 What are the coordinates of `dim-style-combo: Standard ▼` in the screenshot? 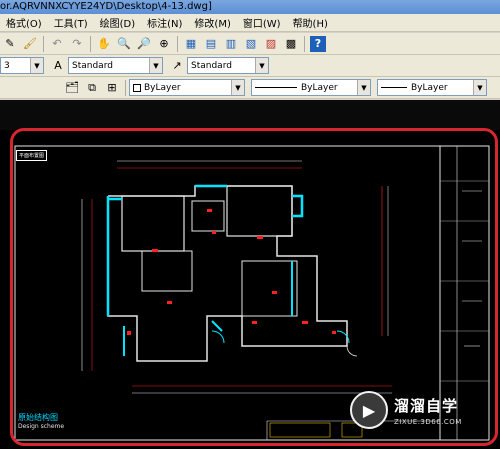 It's located at (228, 65).